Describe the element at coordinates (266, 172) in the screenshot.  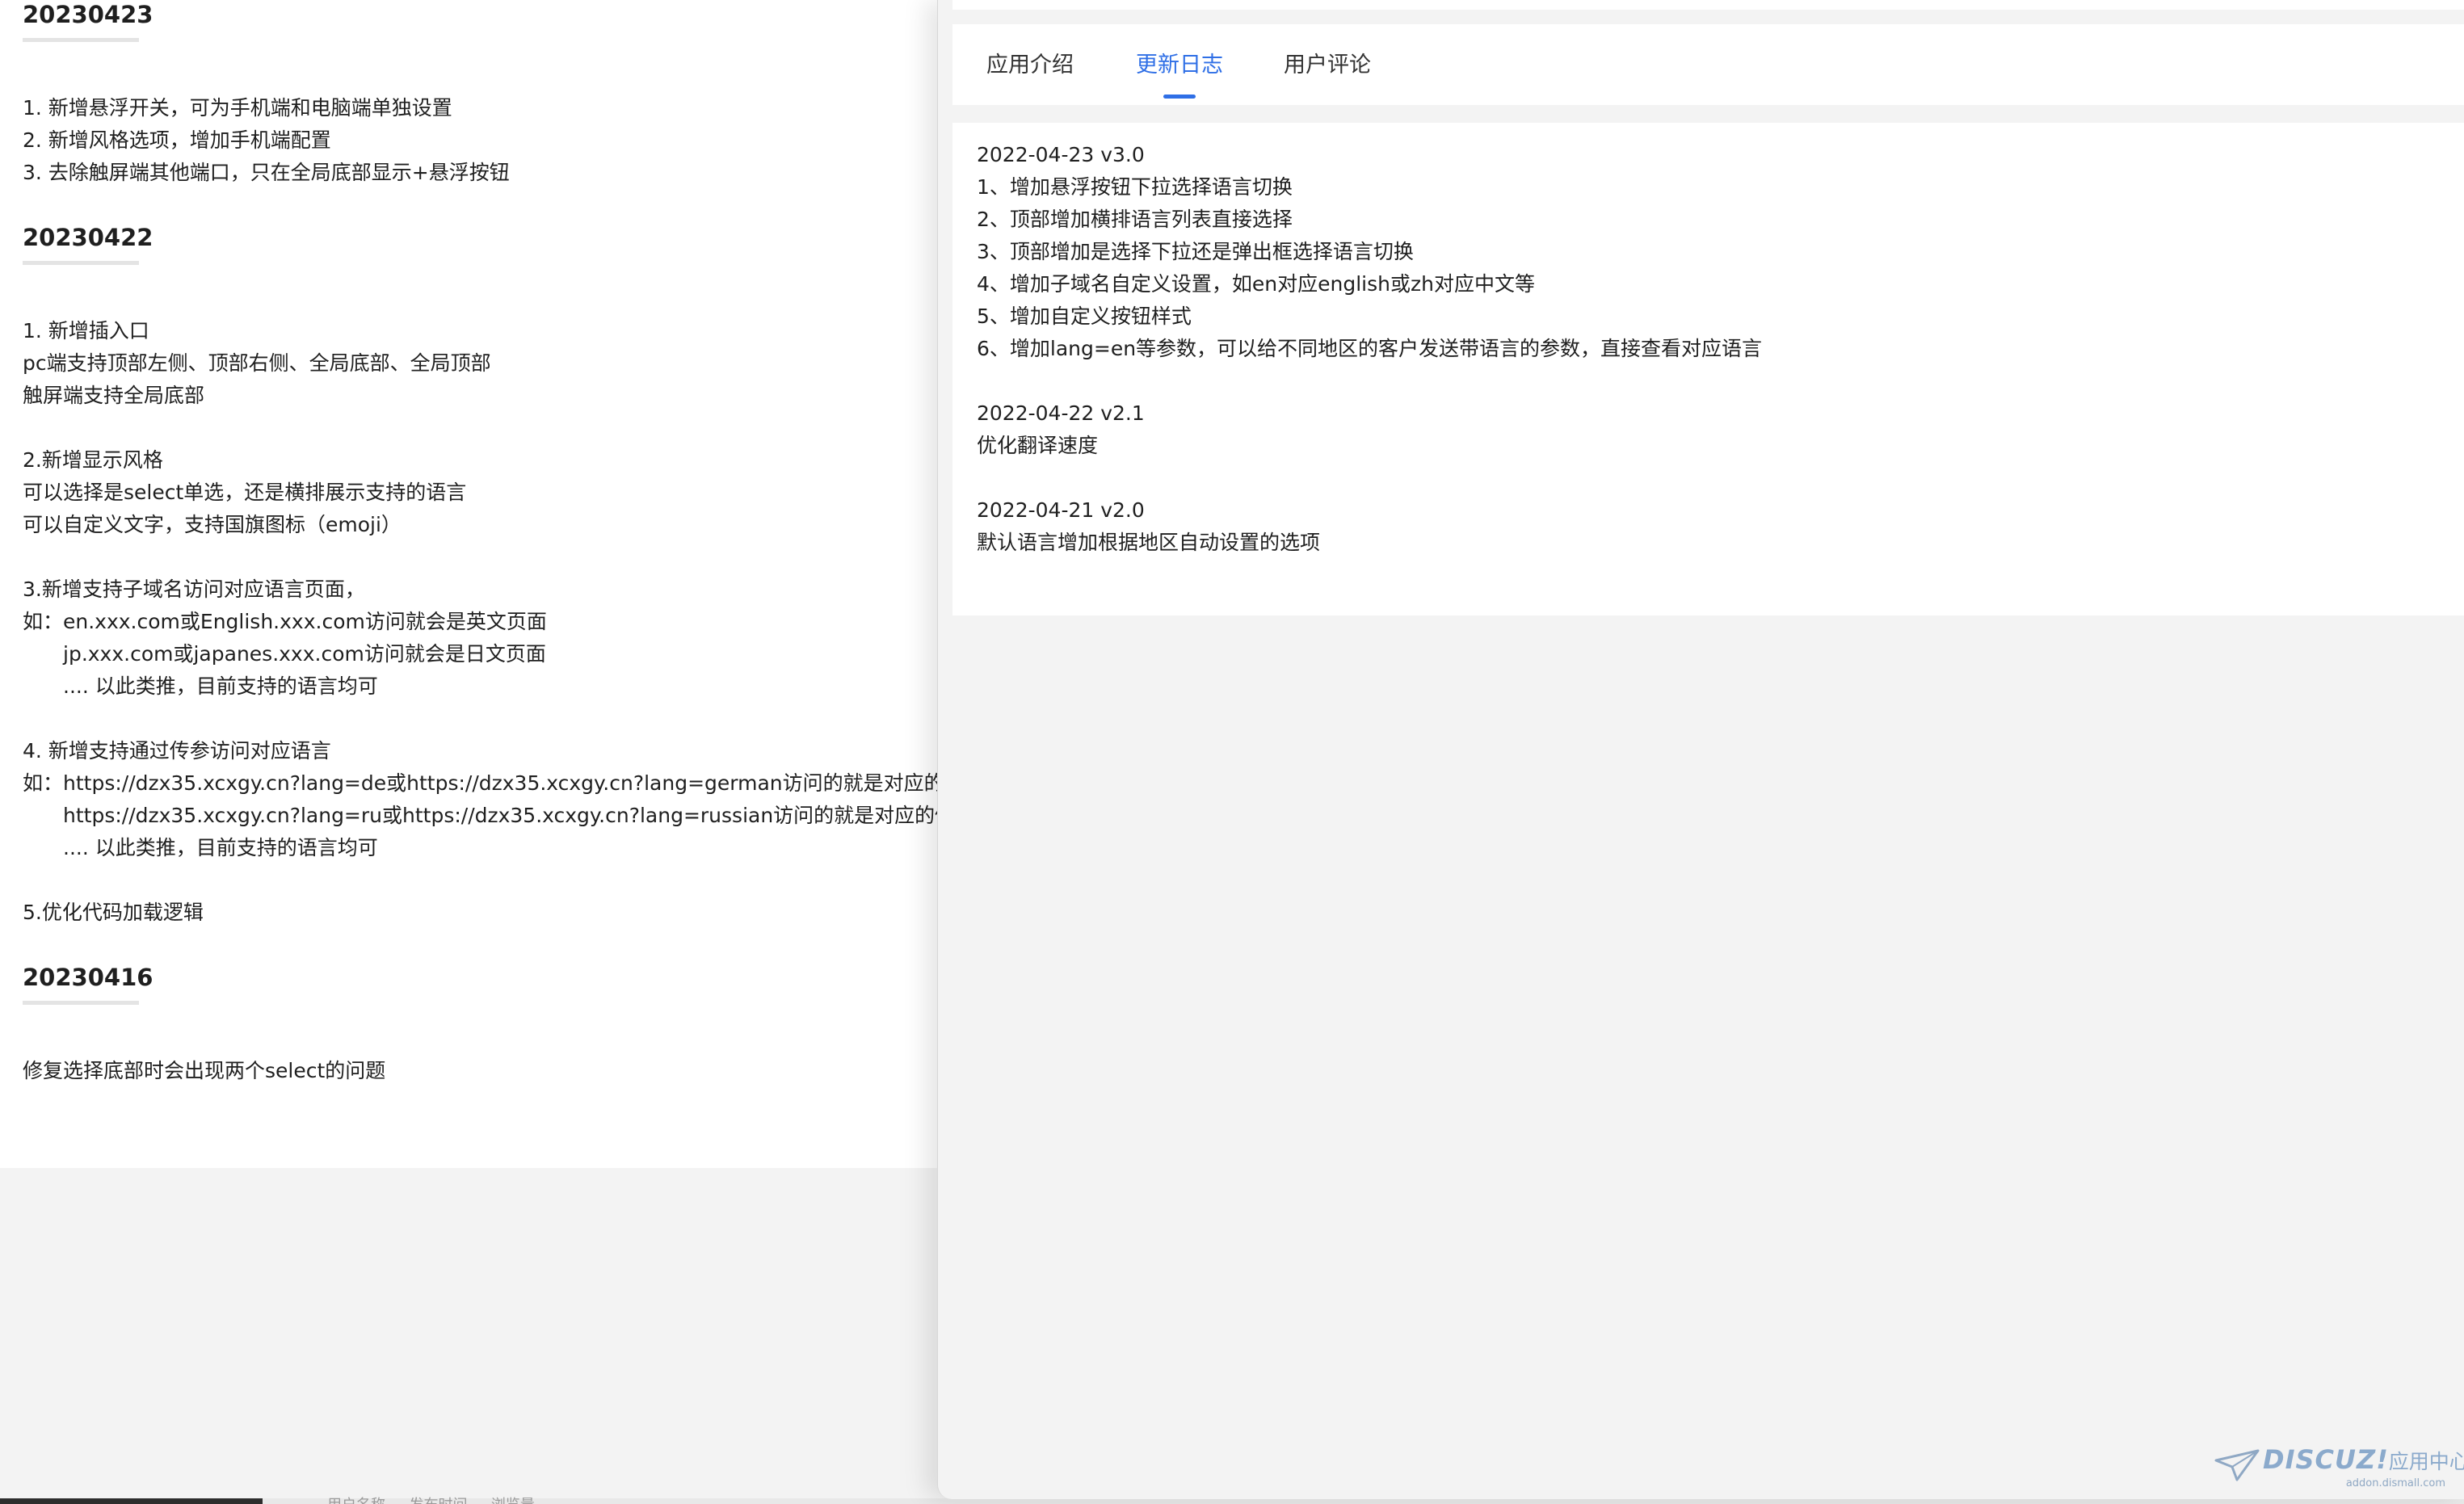
I see `note-line: 3. 去除触屏端其他端口，只在全局底部显示+悬浮按钮` at that location.